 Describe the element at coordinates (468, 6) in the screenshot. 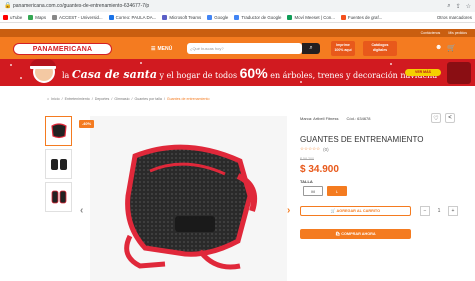

I see `bookmark-star-icon: ☆` at that location.